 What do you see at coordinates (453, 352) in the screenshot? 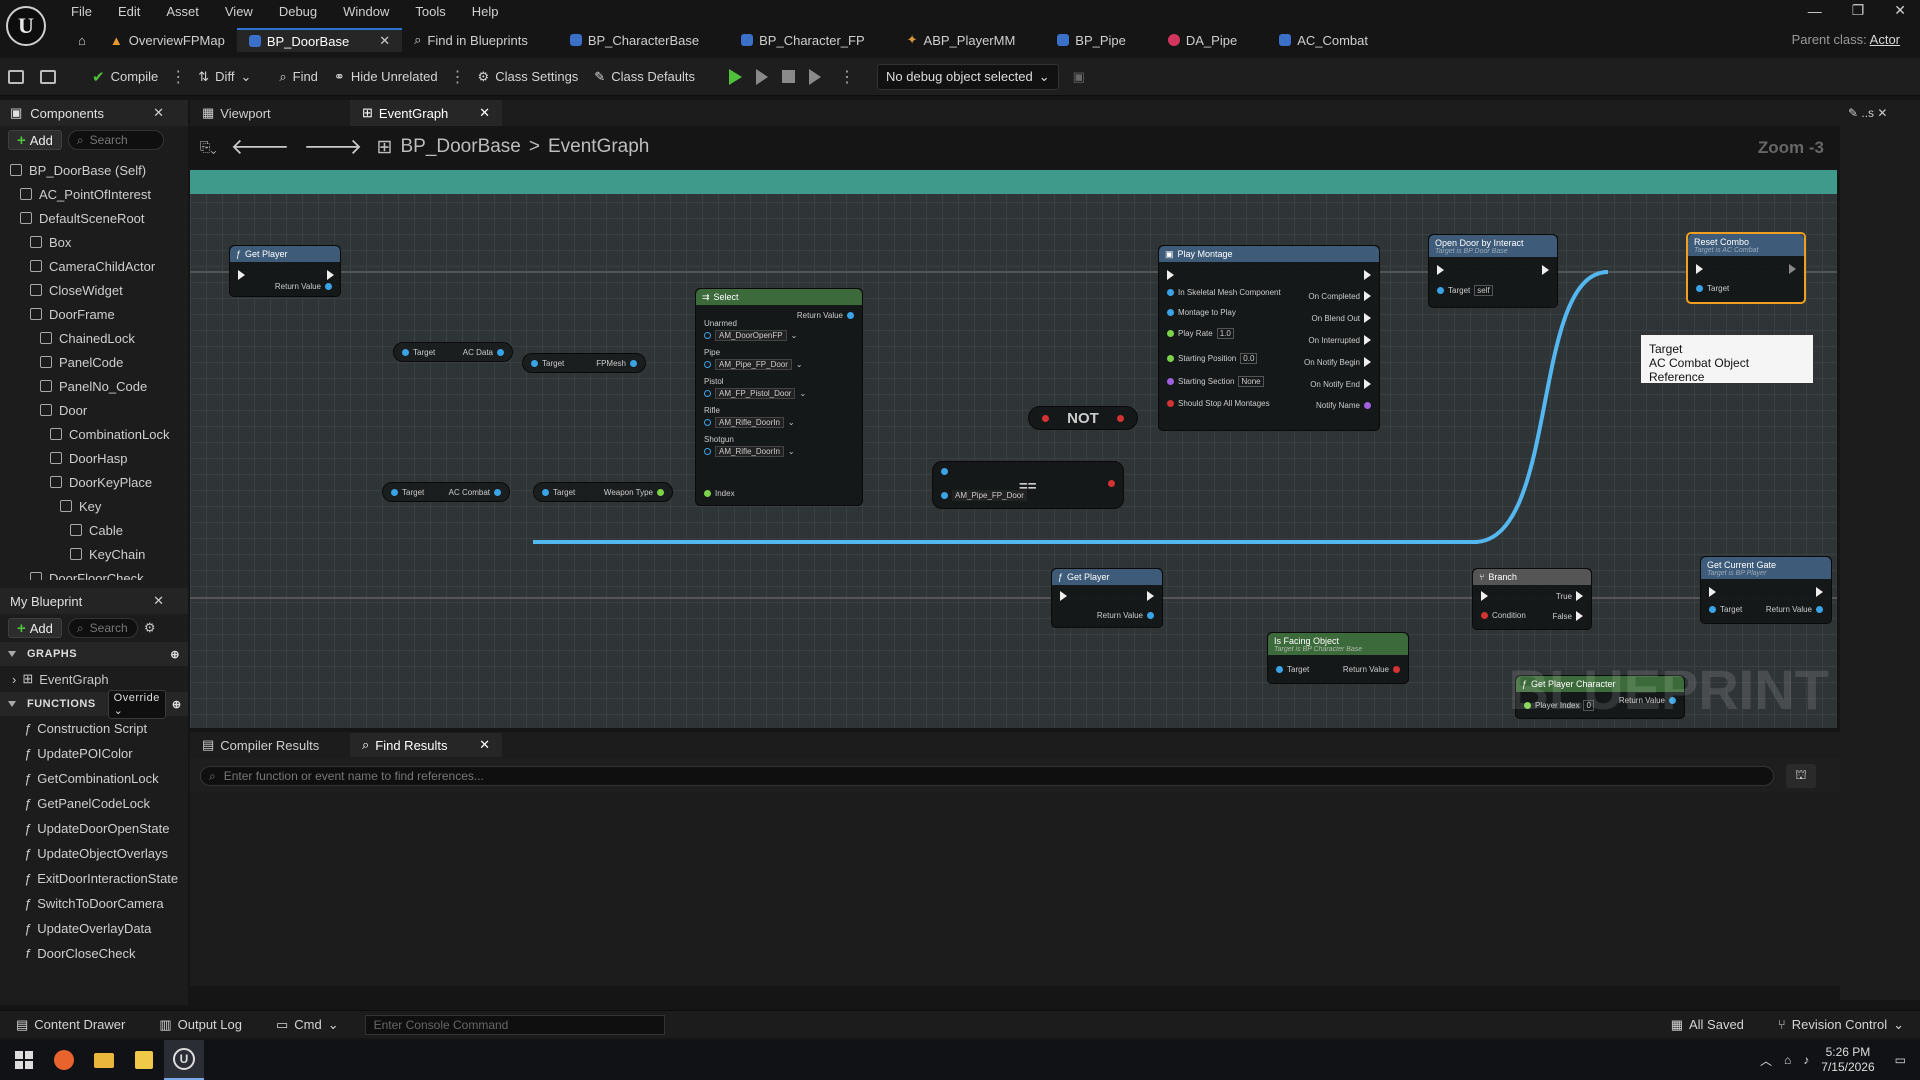
I see `node-var-ac-data: Target AC Data` at bounding box center [453, 352].